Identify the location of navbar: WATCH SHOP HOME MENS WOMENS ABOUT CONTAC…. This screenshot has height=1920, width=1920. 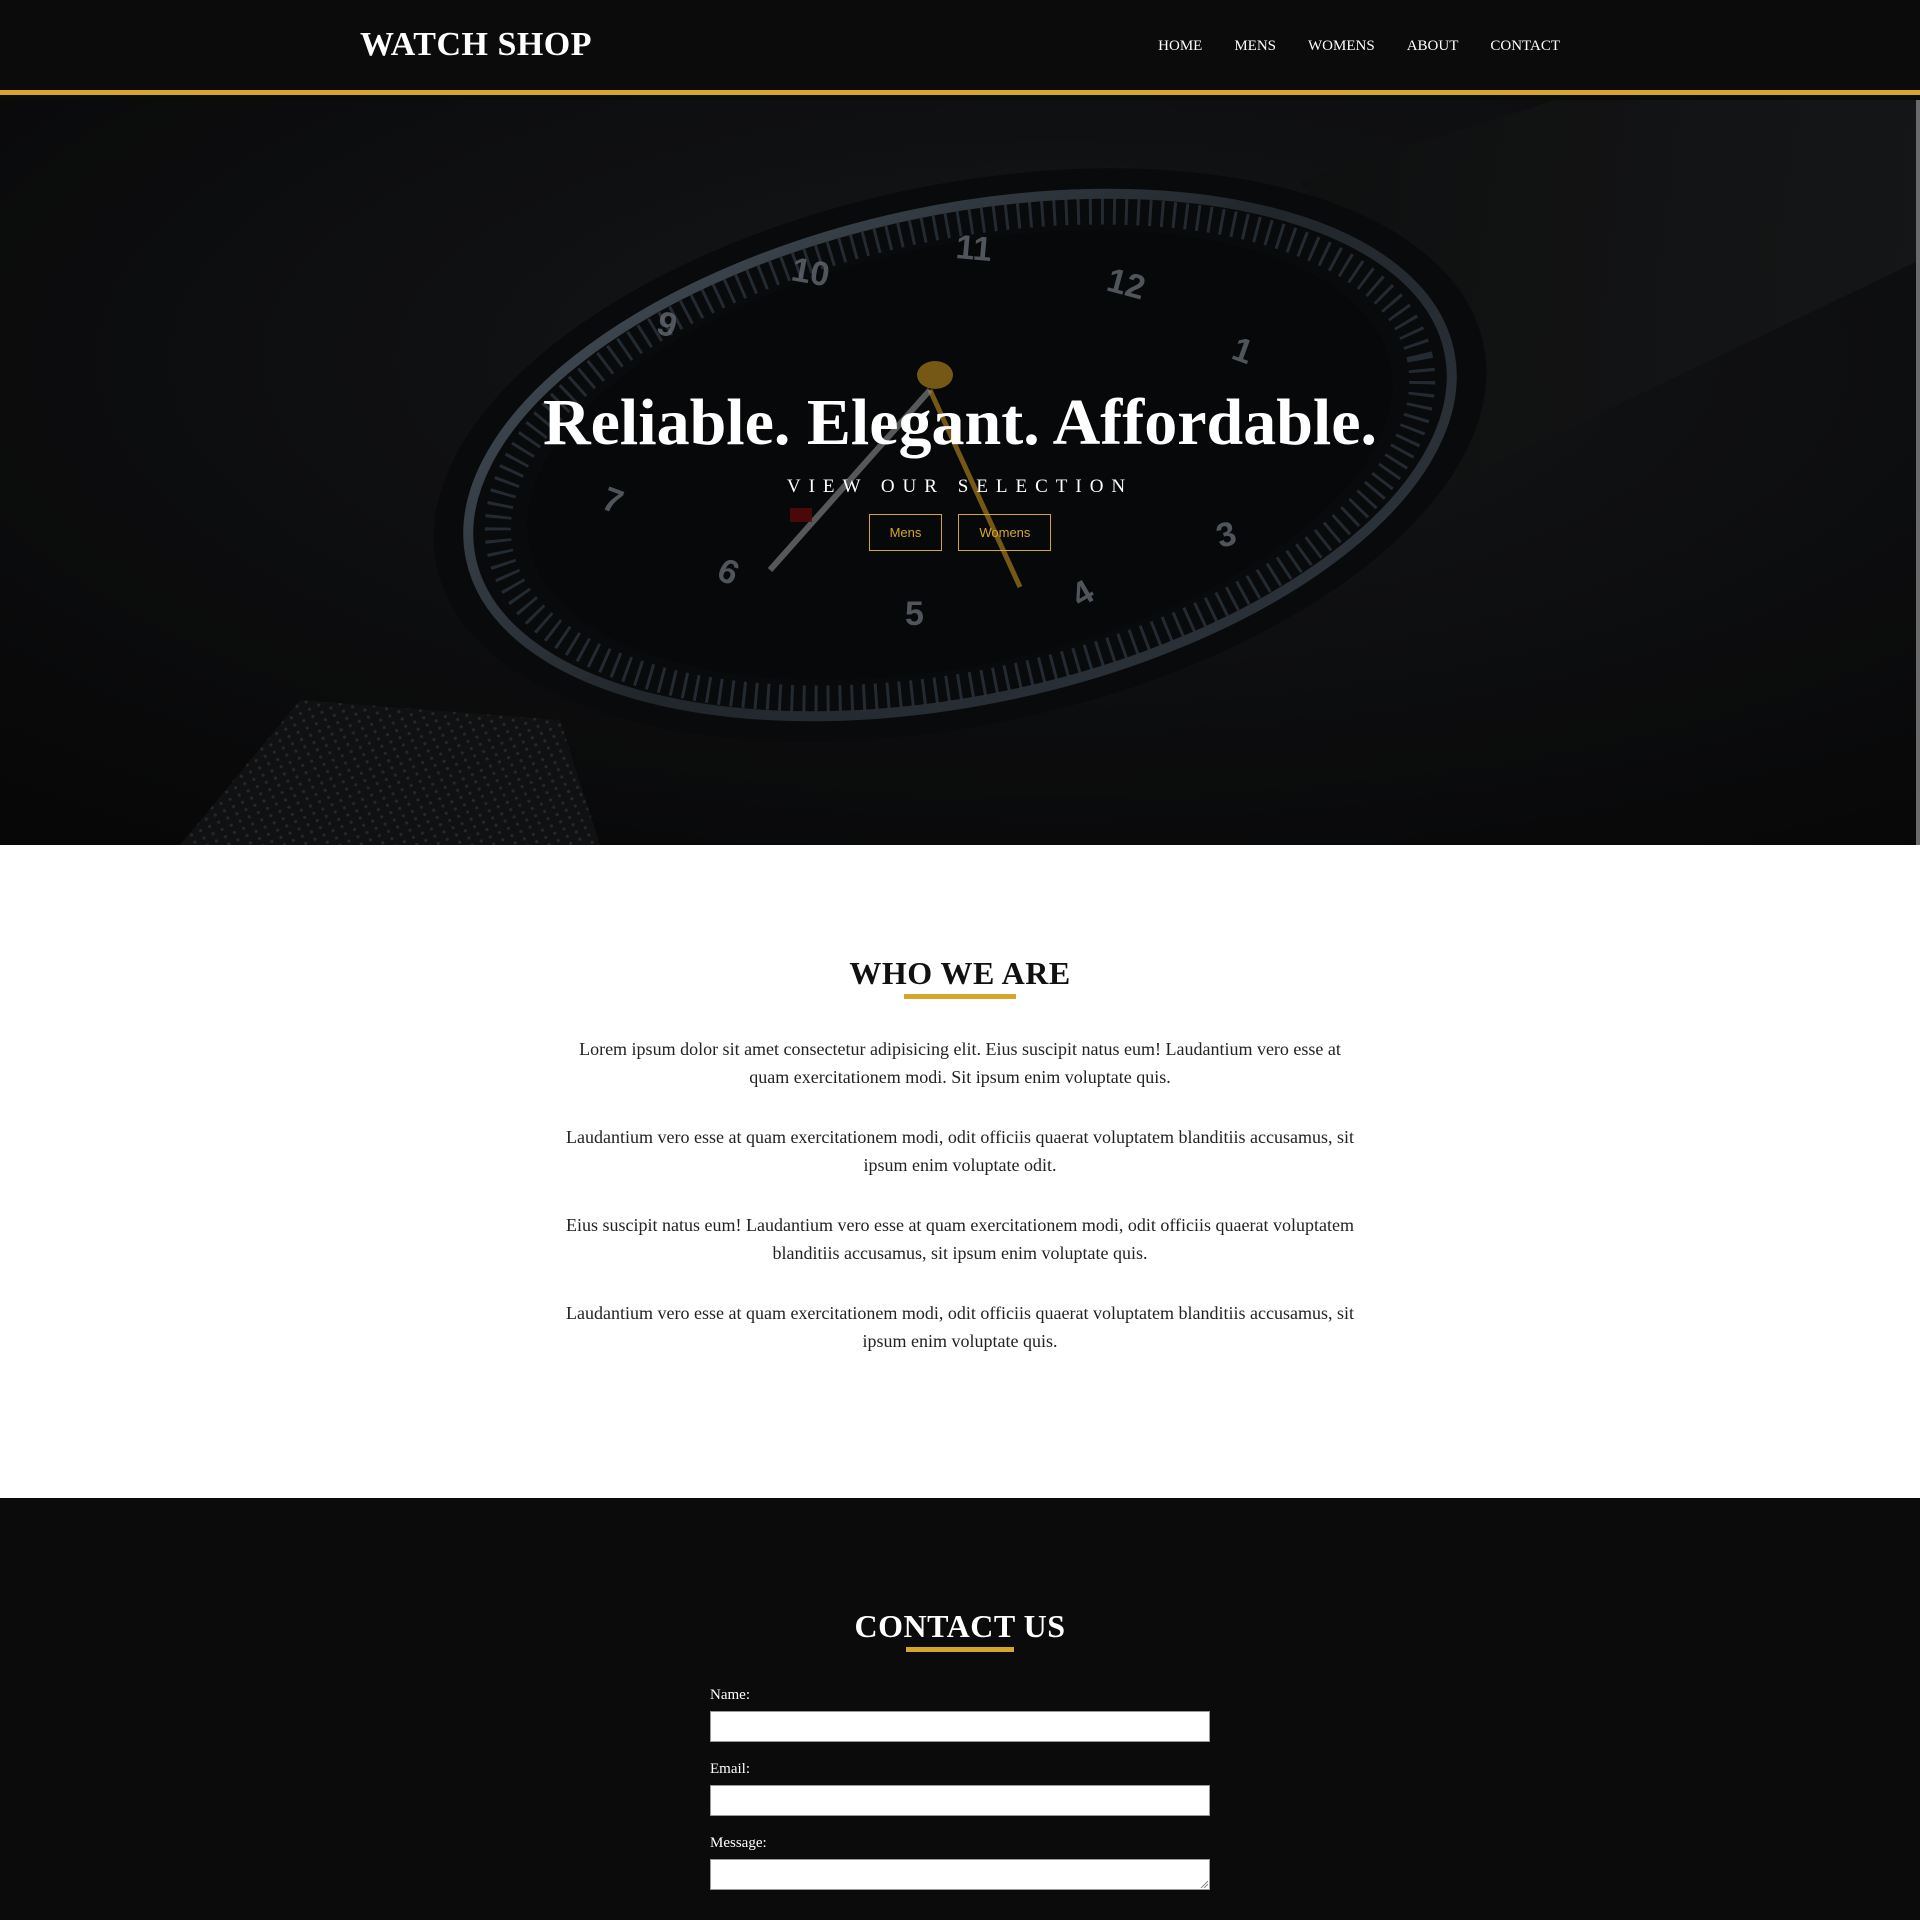
(960, 47).